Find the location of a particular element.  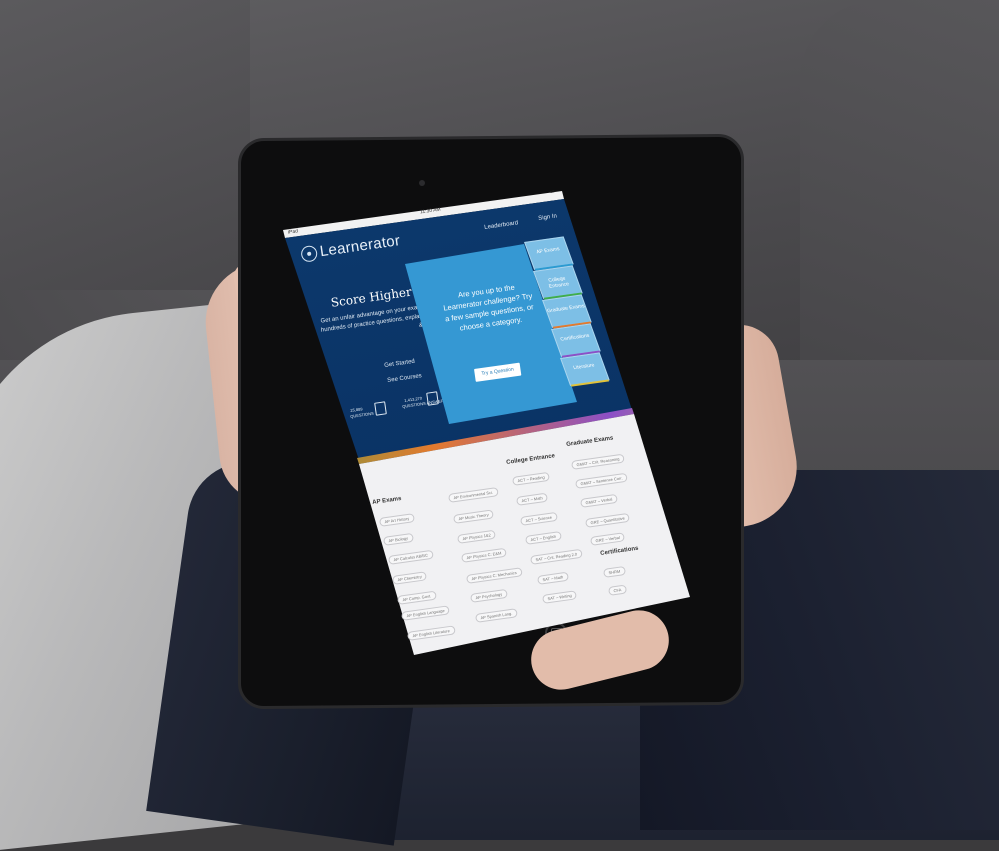

category-label: AP Exams is located at coordinates (548, 251).